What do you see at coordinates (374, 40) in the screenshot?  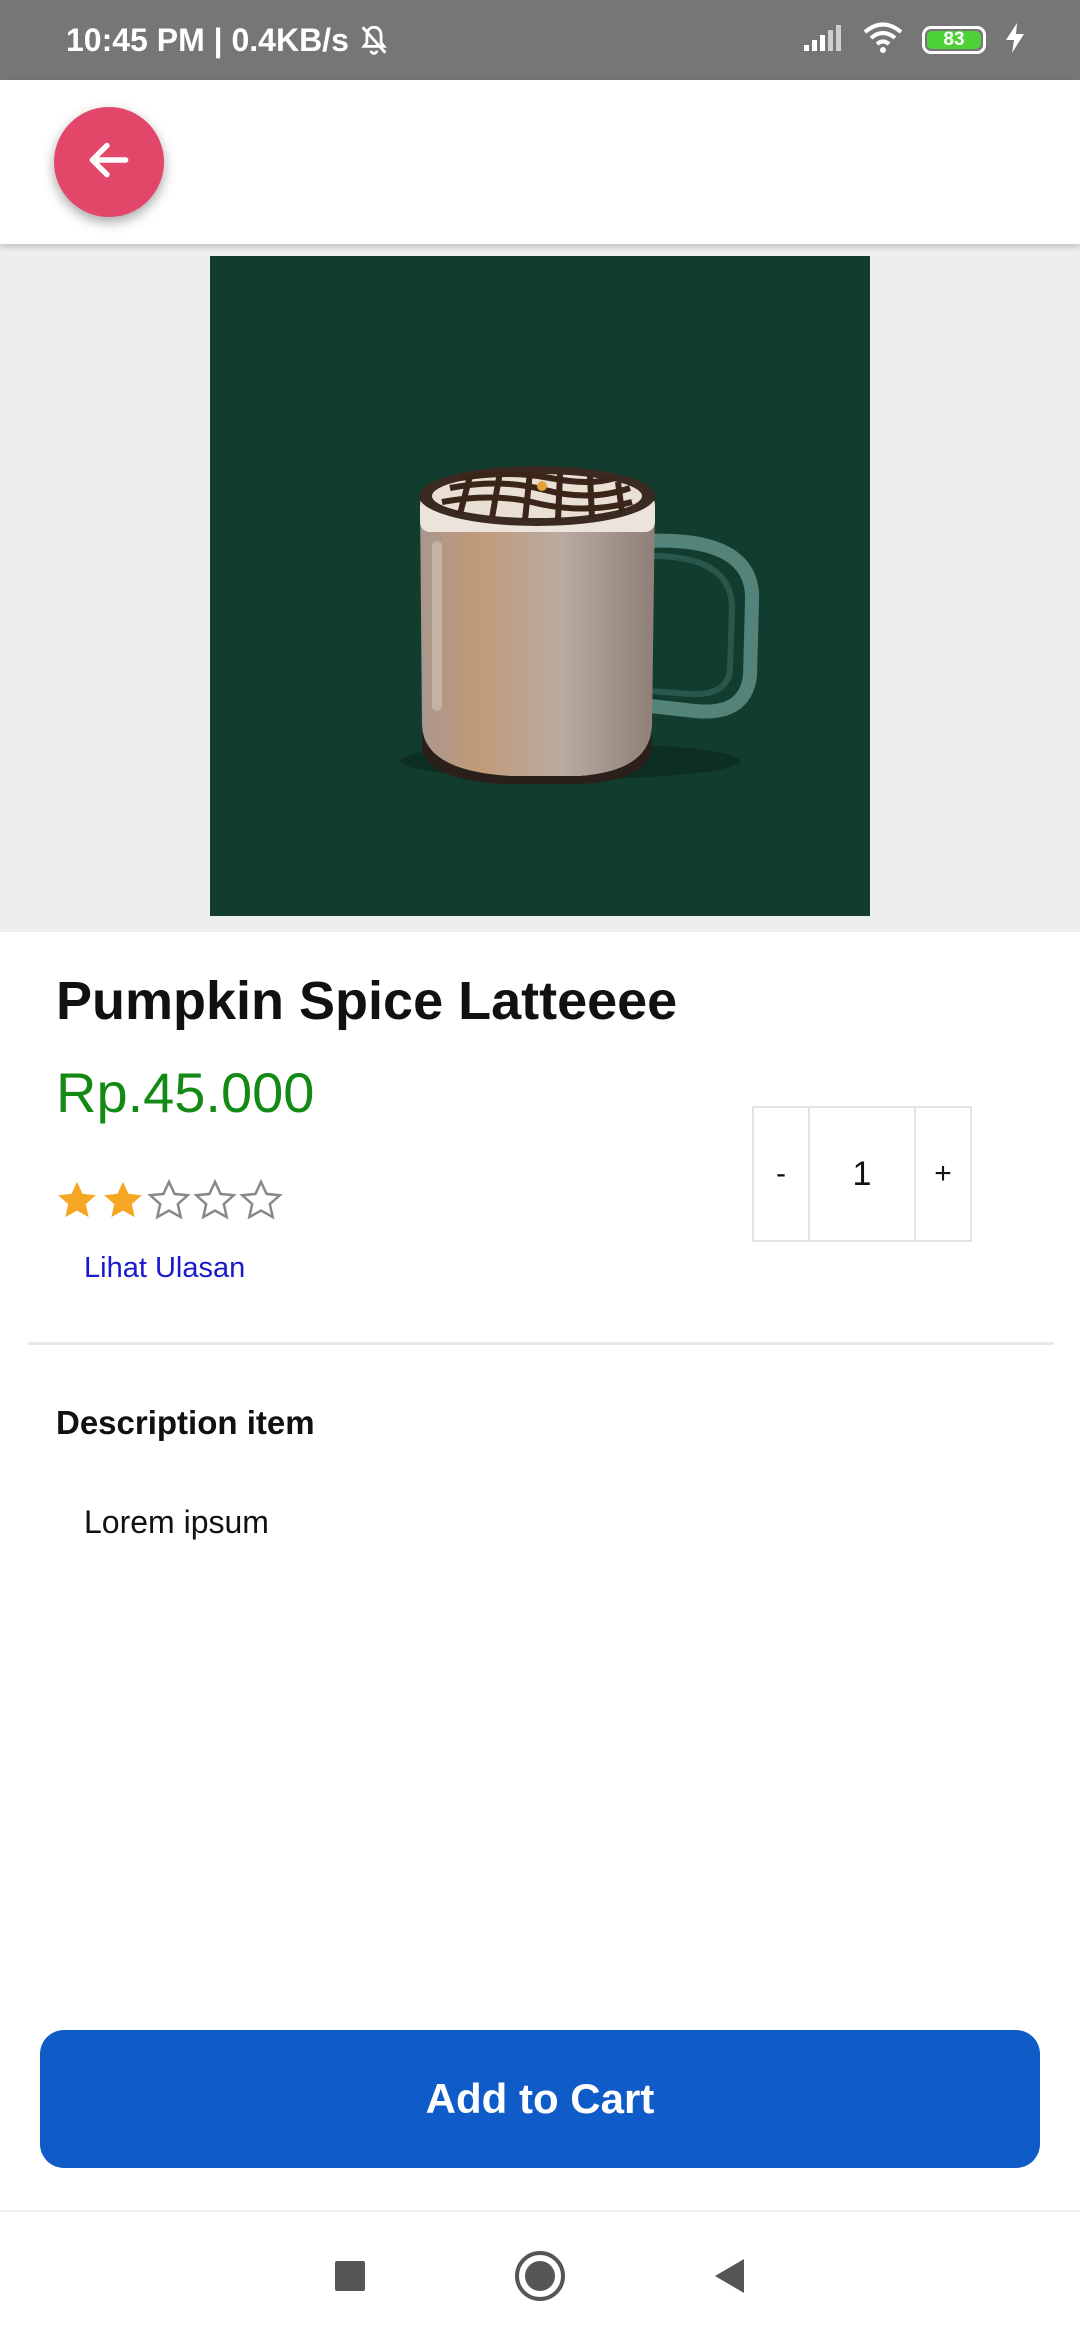 I see `bell-muted-icon` at bounding box center [374, 40].